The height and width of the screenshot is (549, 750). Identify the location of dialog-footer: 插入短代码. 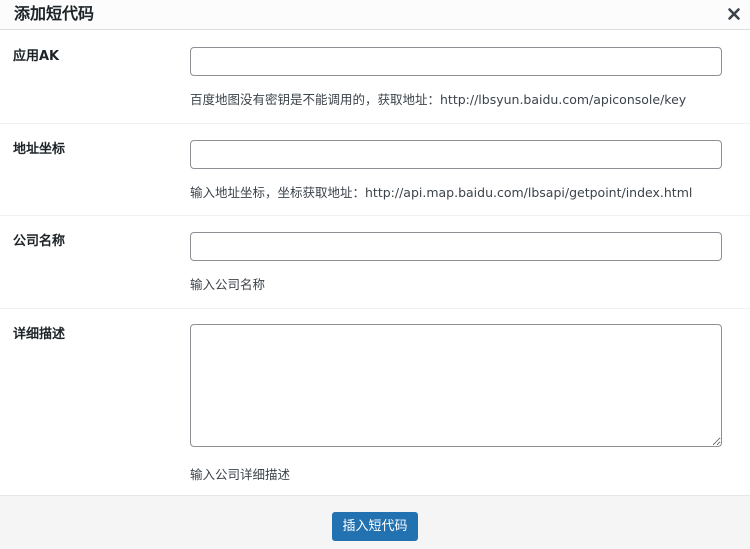
(375, 522).